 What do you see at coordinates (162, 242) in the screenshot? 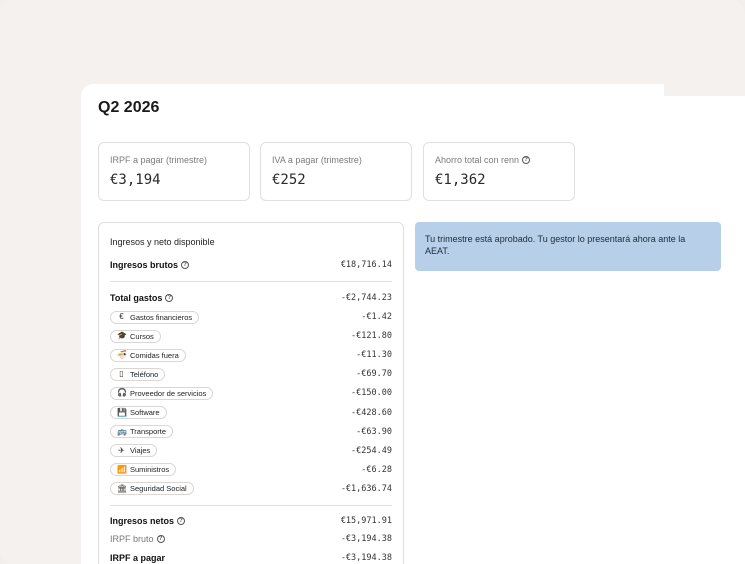
I see `breakdown-heading: Ingresos y neto disponible` at bounding box center [162, 242].